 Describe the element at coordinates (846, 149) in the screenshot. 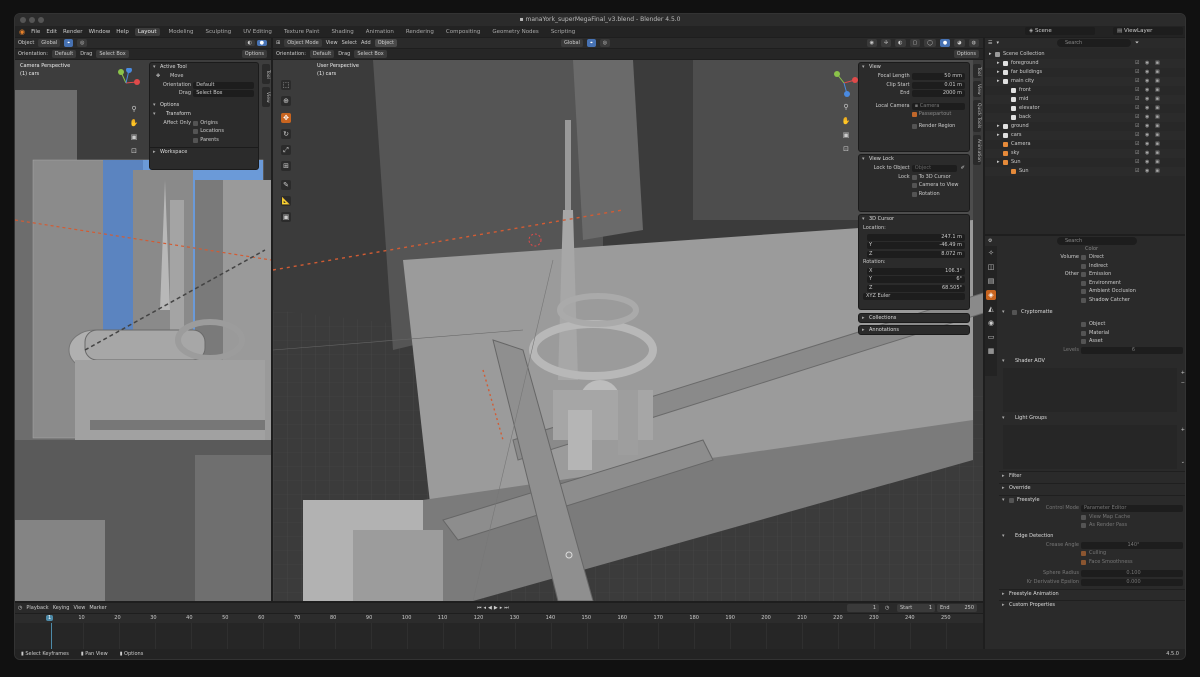

I see `perspective-toggle-icon: ⊡` at that location.